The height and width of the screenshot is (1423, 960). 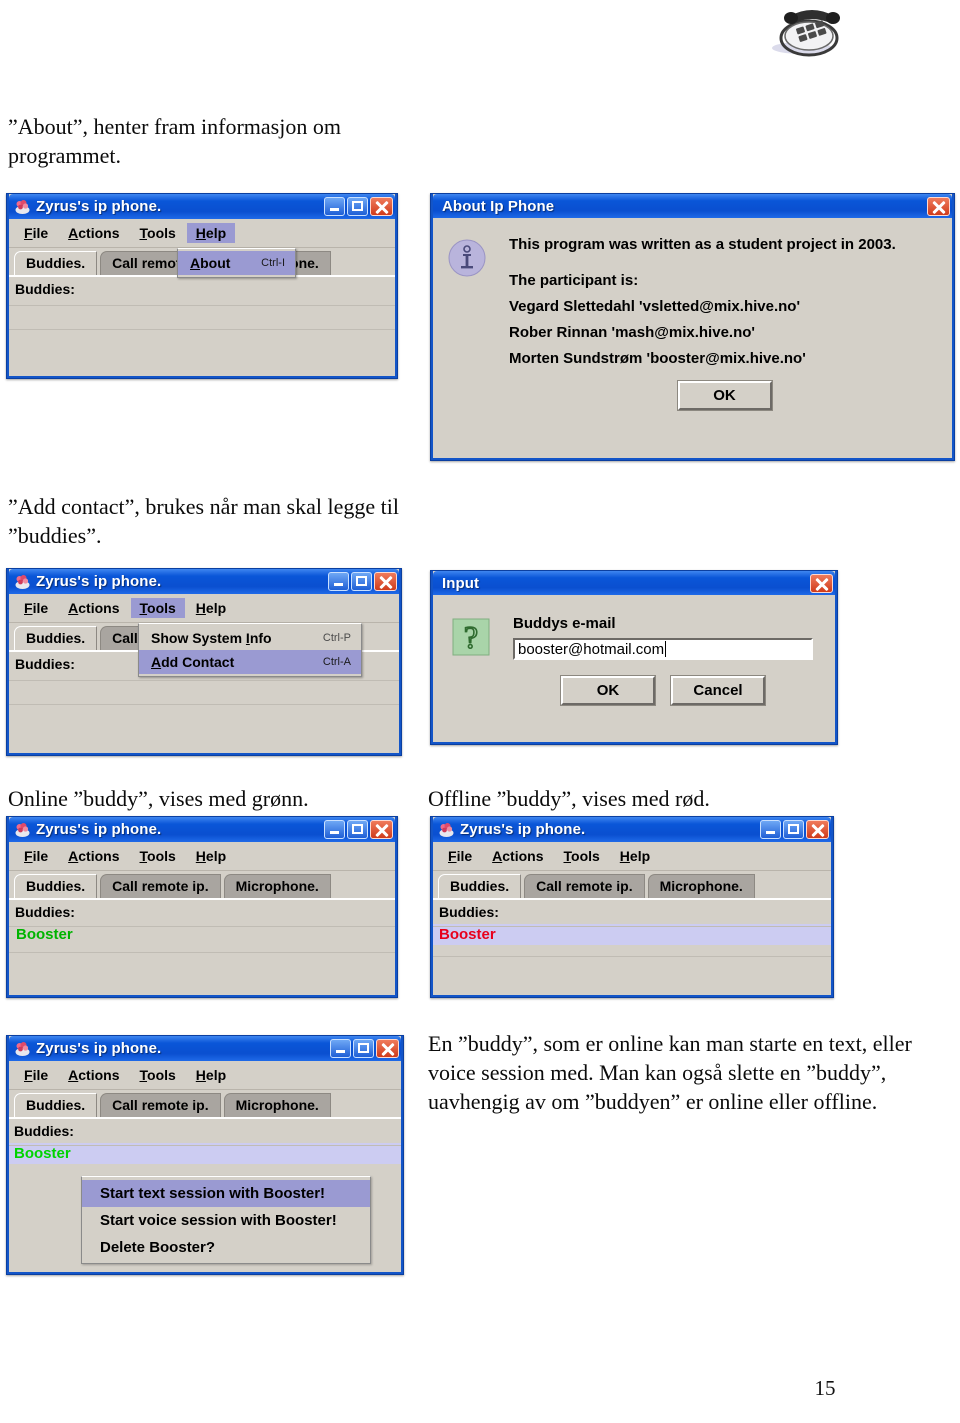 I want to click on menu-item-add-contact: Add Contact Ctrl-A, so click(x=250, y=662).